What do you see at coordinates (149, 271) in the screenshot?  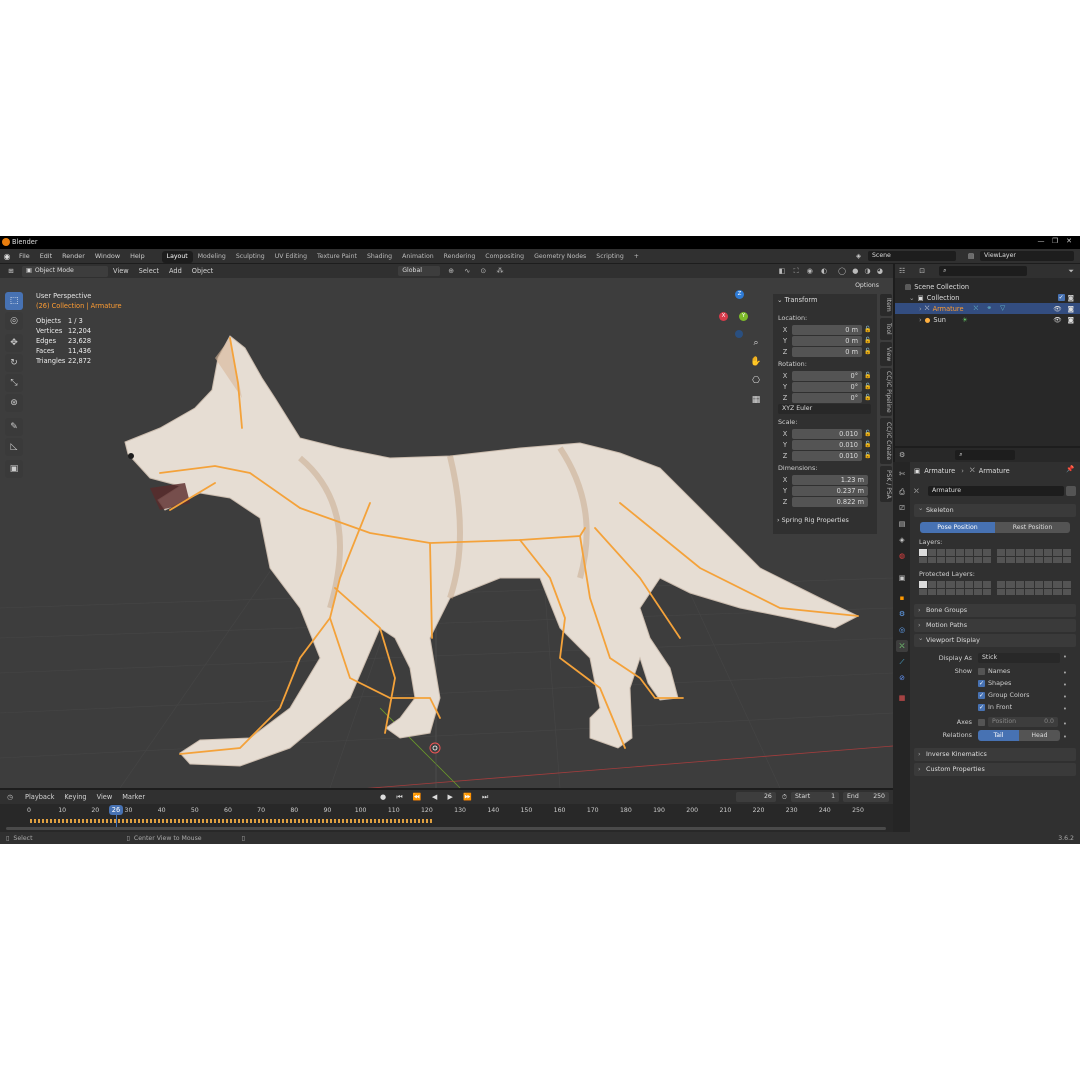 I see `viewport-menu-select: Select` at bounding box center [149, 271].